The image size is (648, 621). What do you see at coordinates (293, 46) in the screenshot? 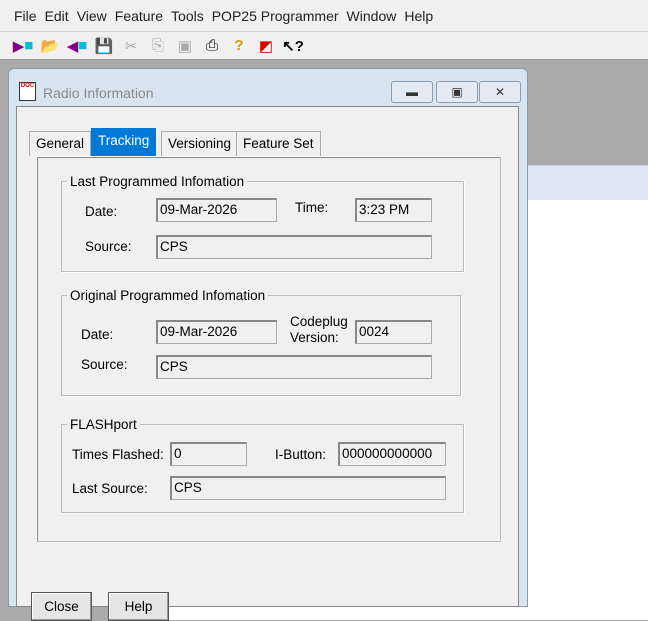
I see `context-help-icon: ↖?` at bounding box center [293, 46].